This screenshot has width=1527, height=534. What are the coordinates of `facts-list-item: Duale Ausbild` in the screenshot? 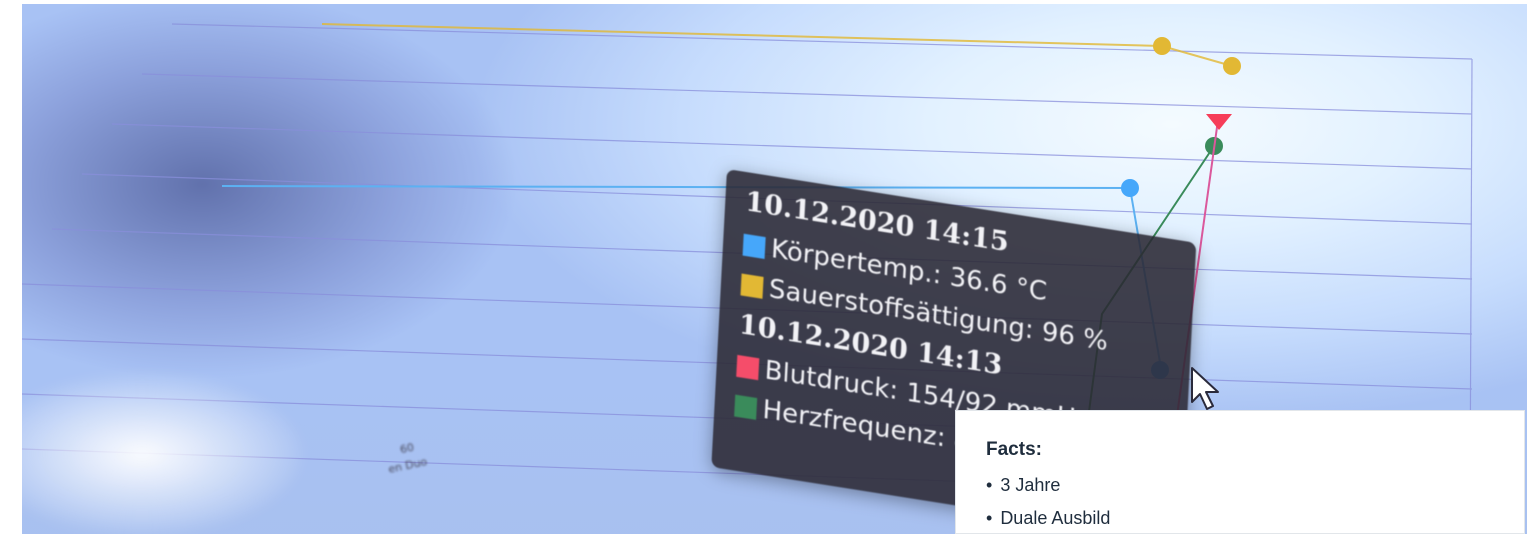 It's located at (1255, 518).